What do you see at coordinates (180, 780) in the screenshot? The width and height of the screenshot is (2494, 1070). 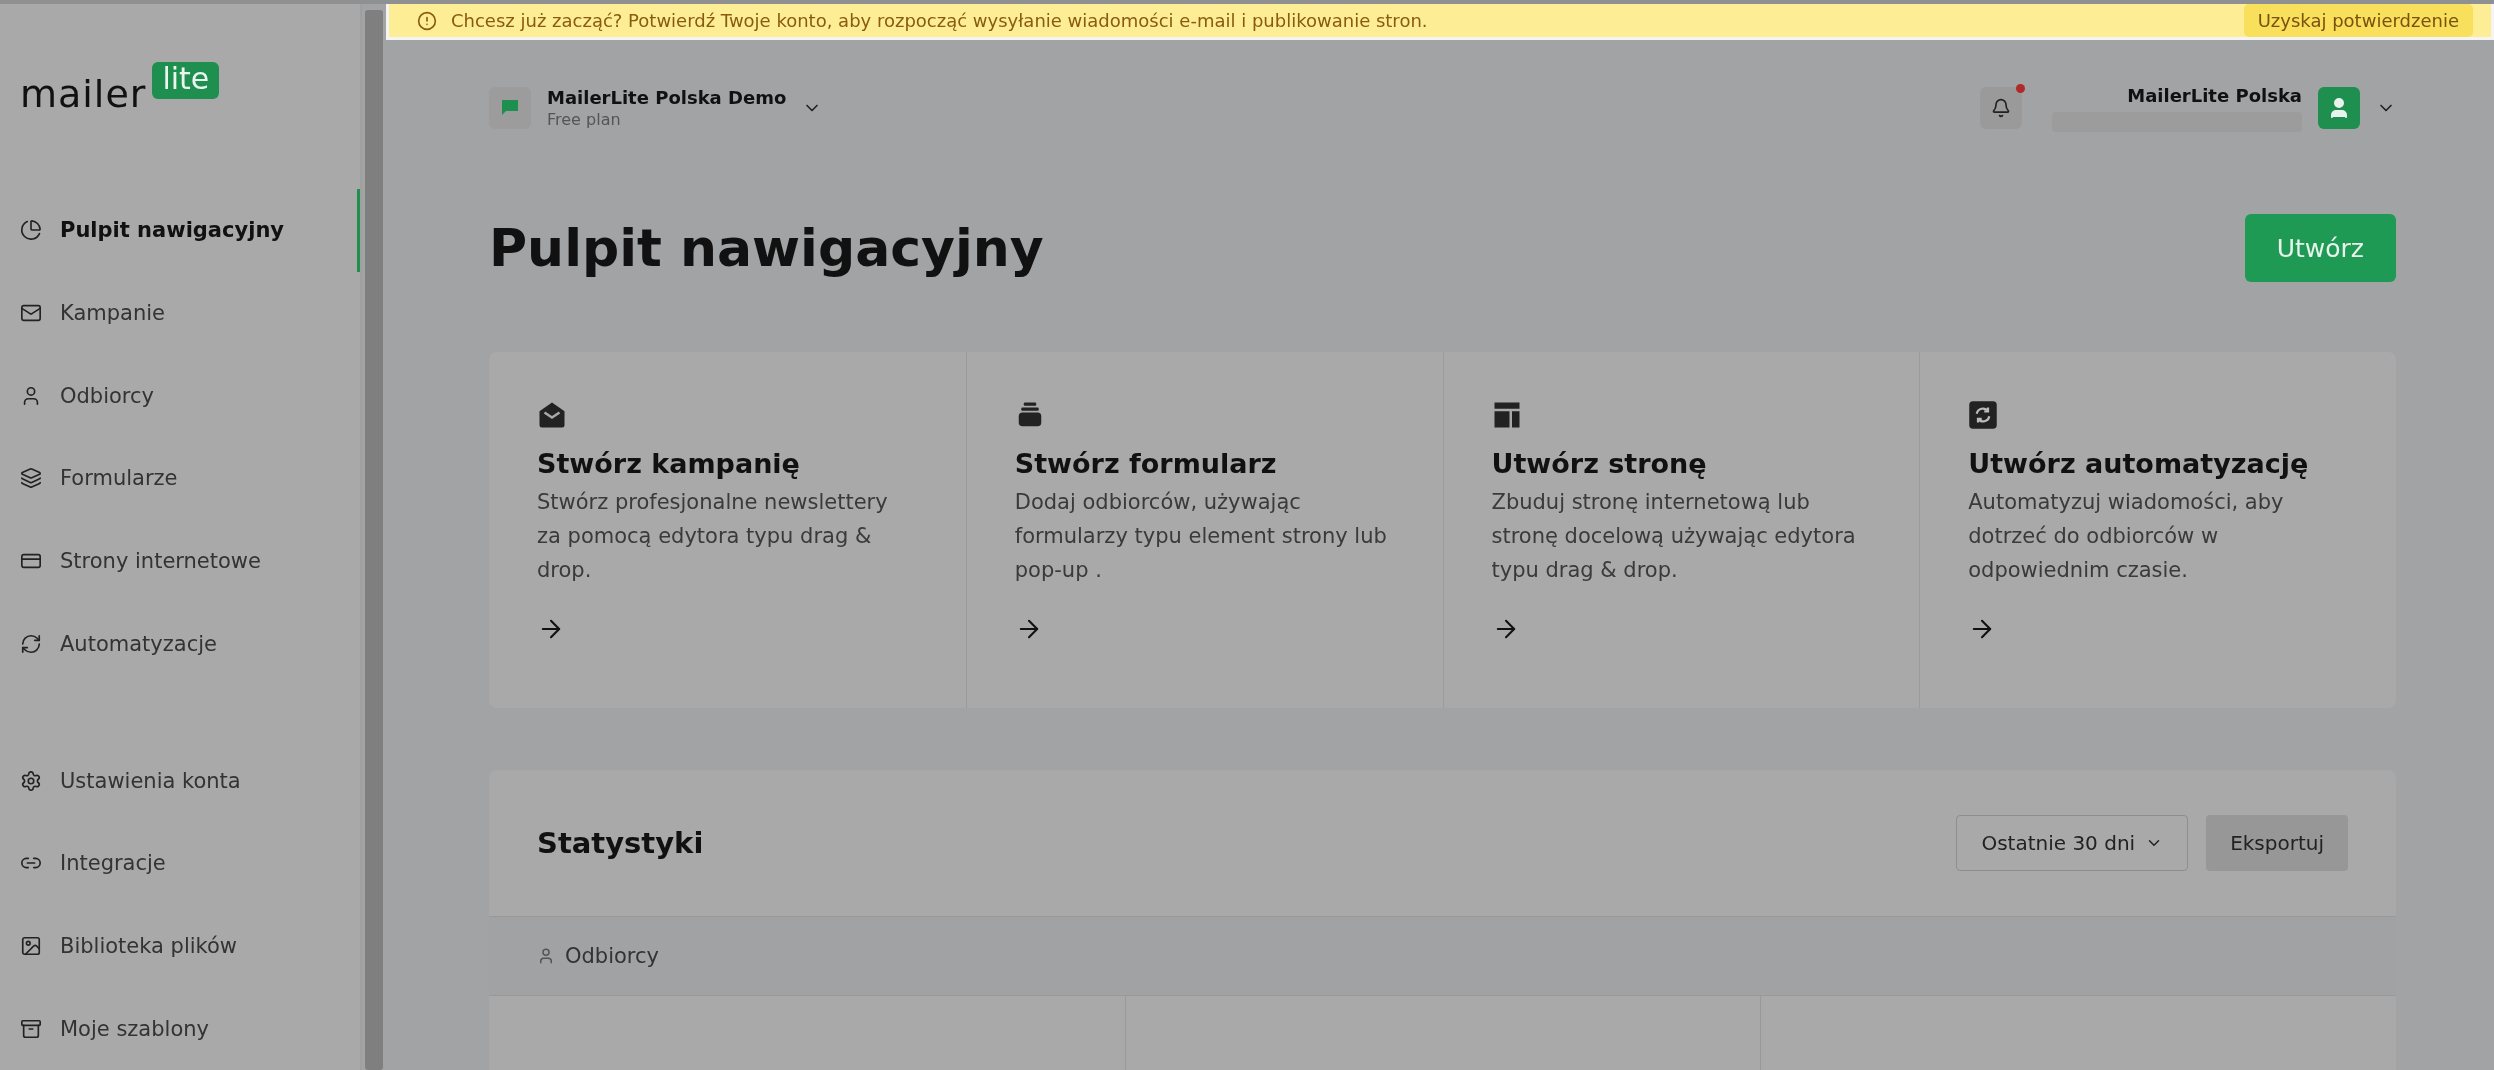 I see `sidebar-item: Ustawienia konta` at bounding box center [180, 780].